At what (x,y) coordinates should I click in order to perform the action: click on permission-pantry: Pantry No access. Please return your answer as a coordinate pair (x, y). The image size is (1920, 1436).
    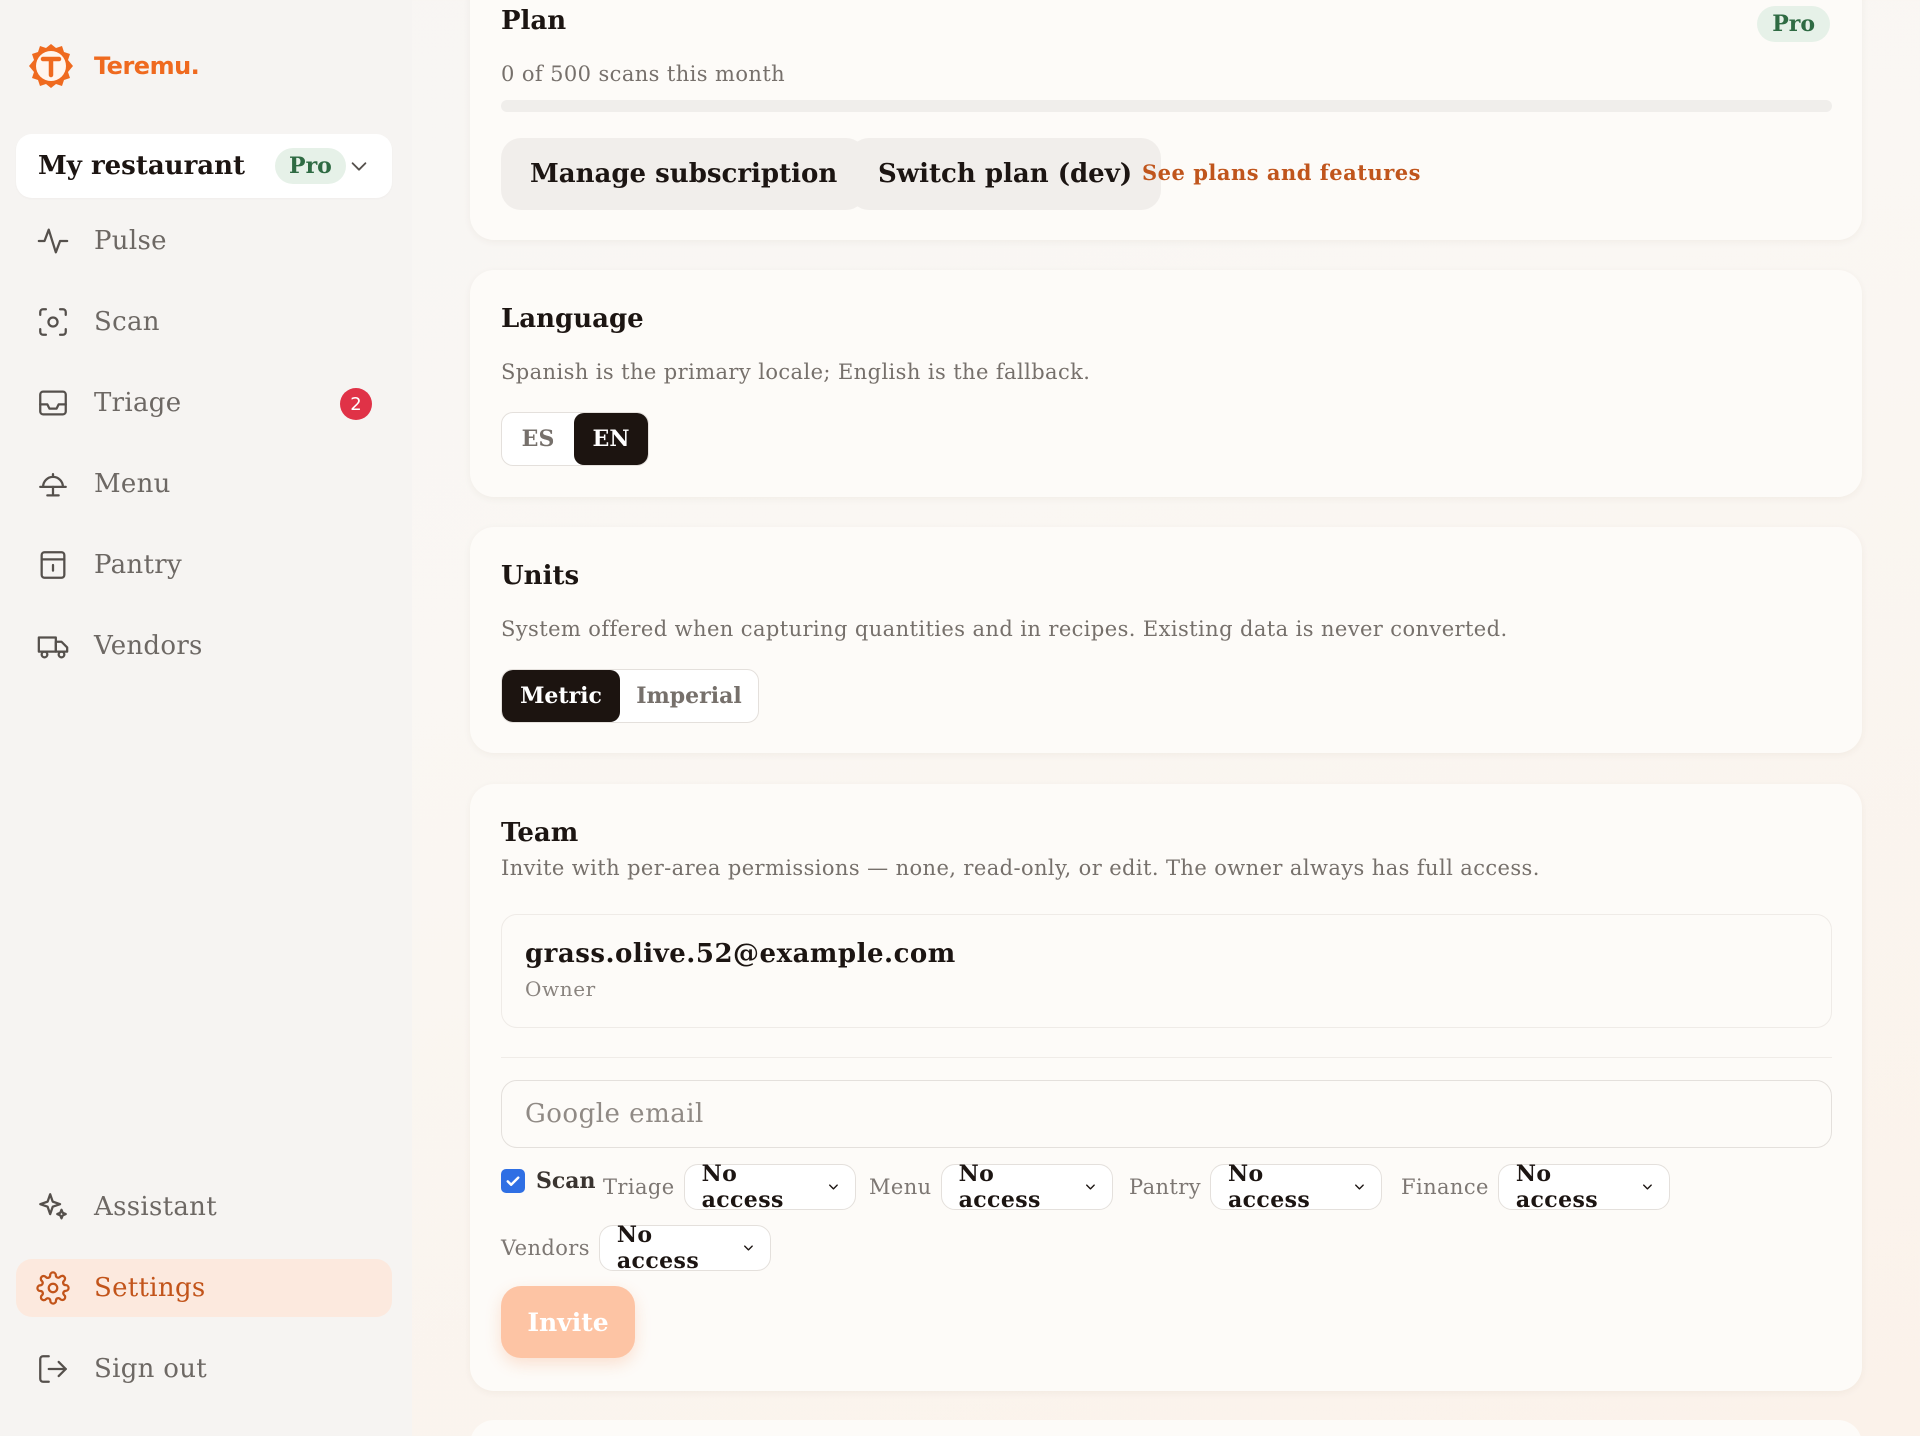
    Looking at the image, I should click on (1255, 1187).